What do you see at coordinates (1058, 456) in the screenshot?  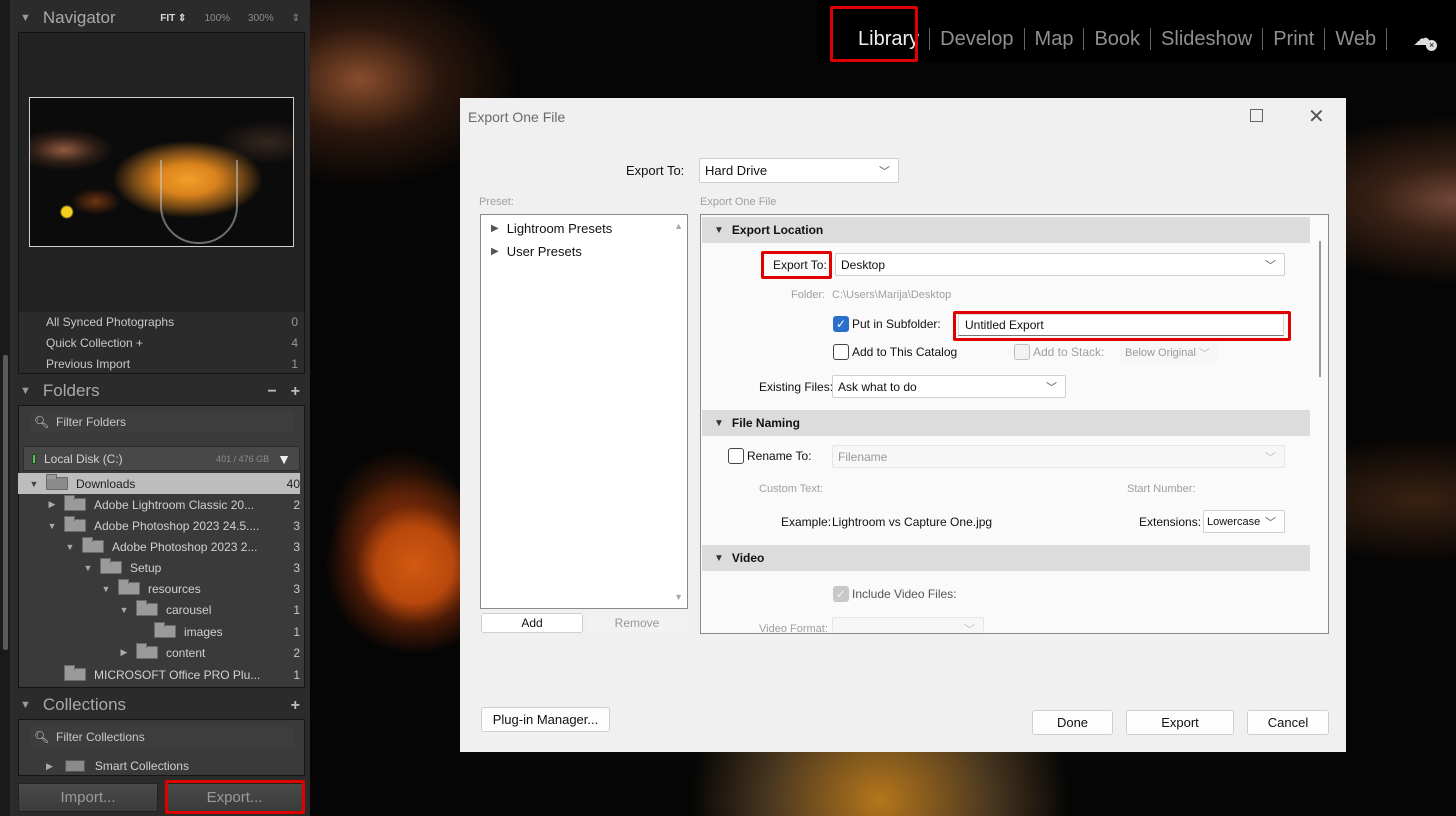 I see `rename-template-select: Filename ﹀` at bounding box center [1058, 456].